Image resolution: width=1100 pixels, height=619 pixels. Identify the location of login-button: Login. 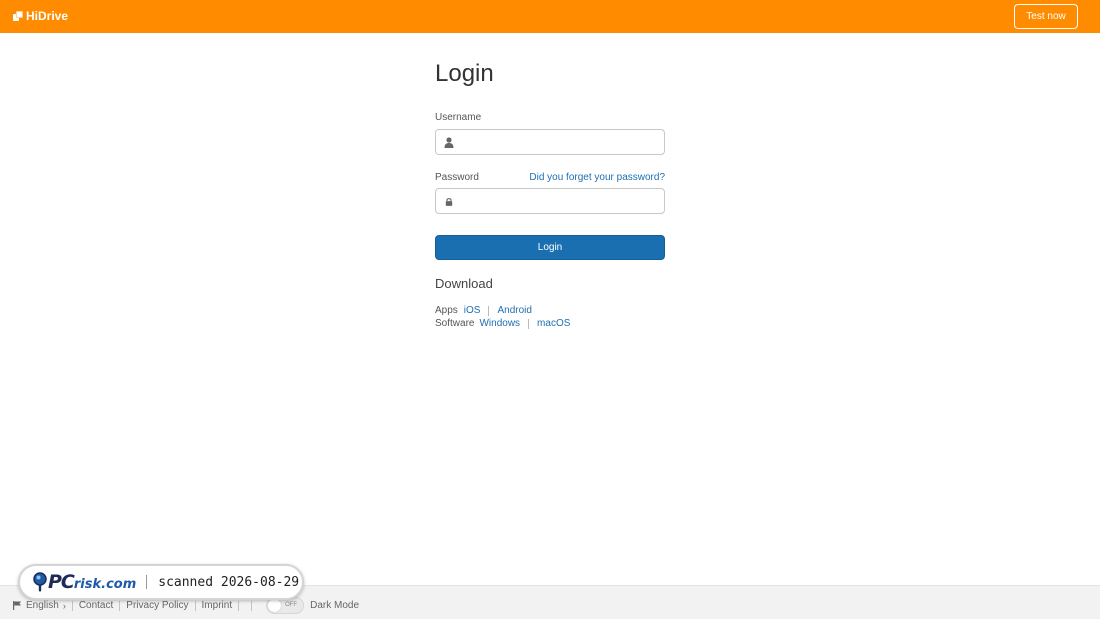
(550, 247).